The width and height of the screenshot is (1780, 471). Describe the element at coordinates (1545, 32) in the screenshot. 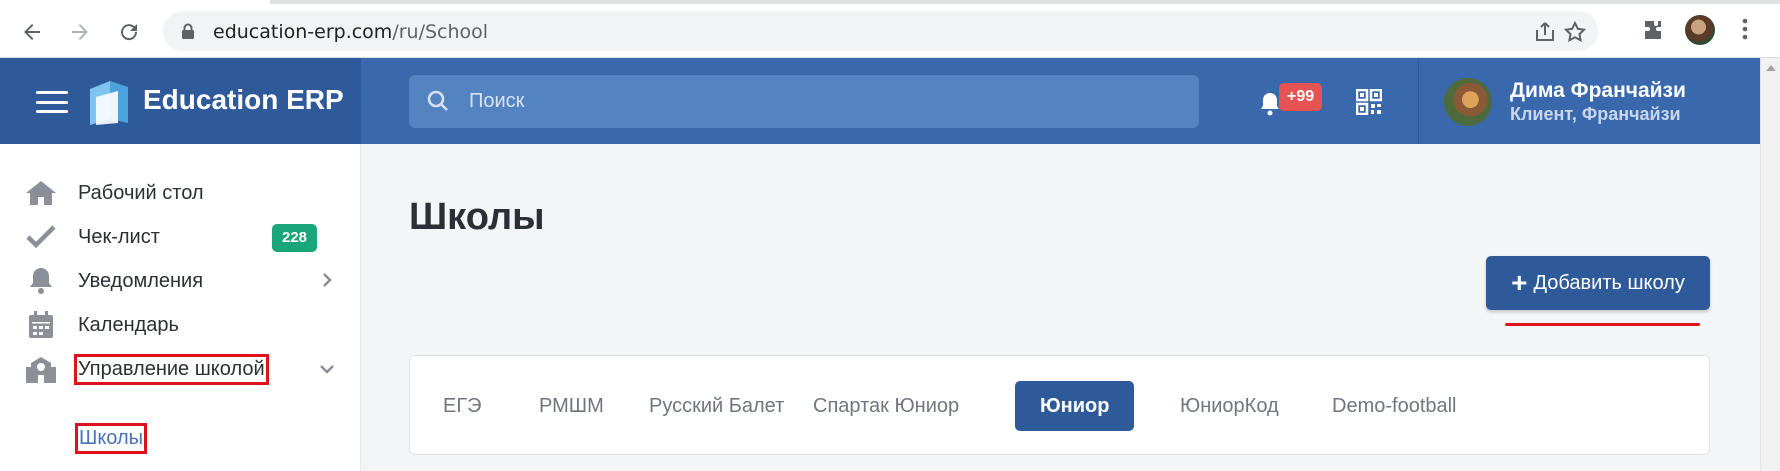

I see `share-icon` at that location.